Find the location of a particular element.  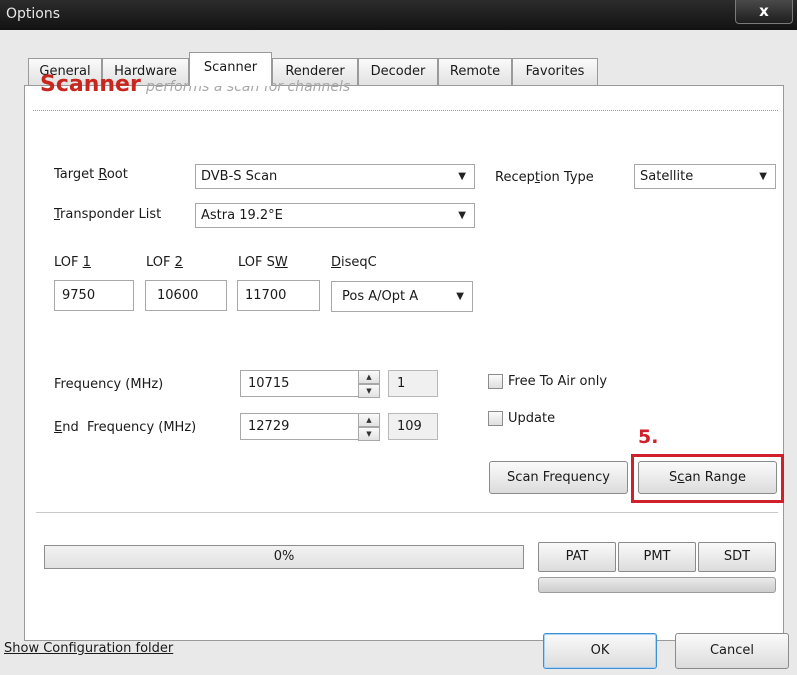

free-to-air-label: Free To Air only is located at coordinates (558, 381).